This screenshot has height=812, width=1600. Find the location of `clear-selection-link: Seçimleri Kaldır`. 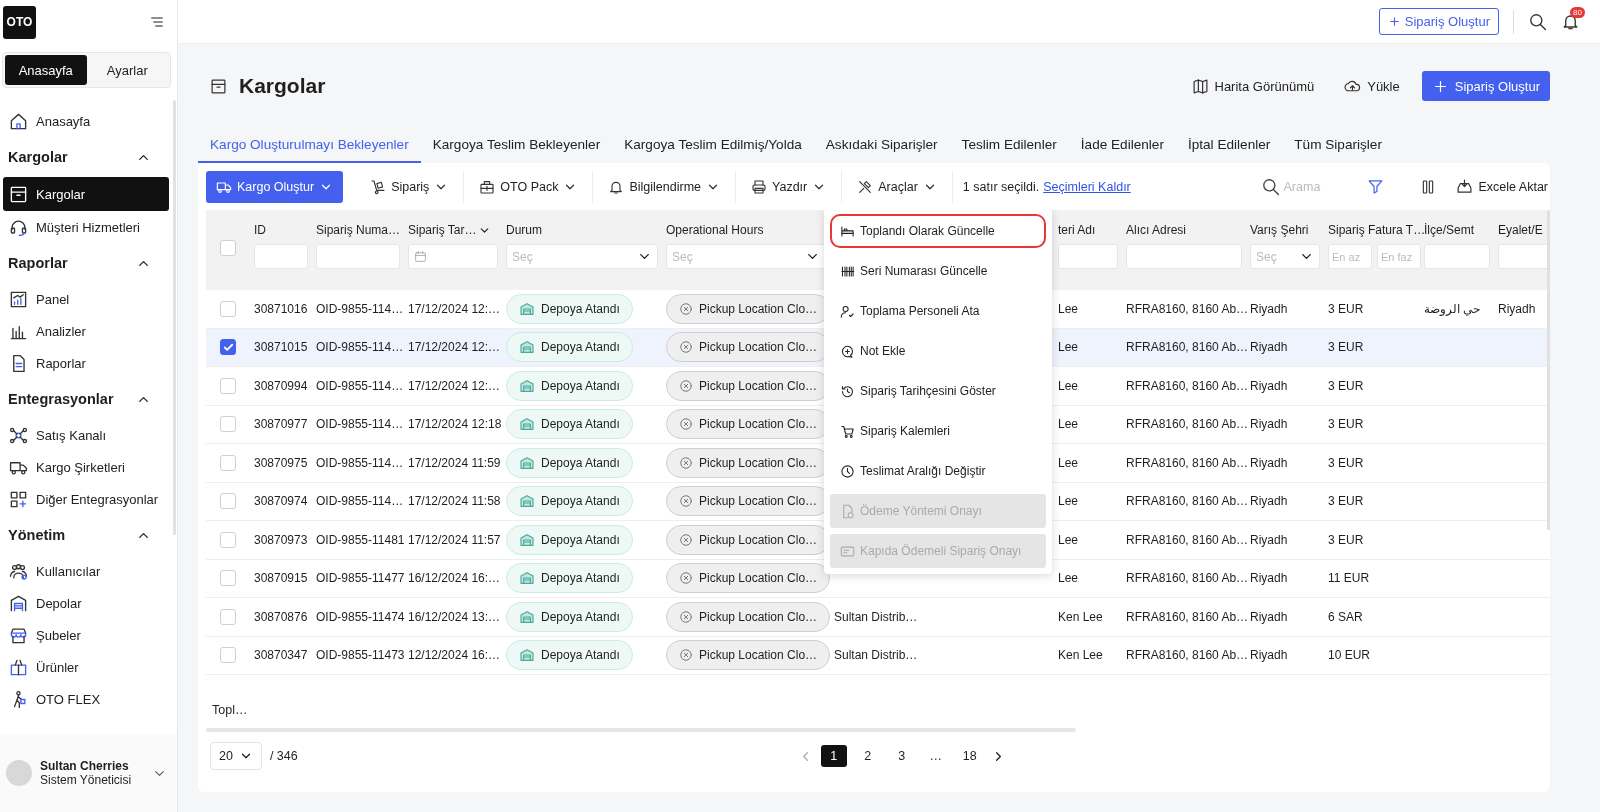

clear-selection-link: Seçimleri Kaldır is located at coordinates (1087, 186).